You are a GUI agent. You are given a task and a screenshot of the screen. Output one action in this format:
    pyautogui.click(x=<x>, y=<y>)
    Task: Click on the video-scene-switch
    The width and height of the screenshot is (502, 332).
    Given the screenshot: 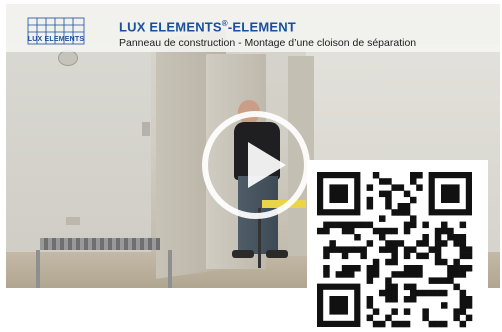 What is the action you would take?
    pyautogui.click(x=146, y=129)
    